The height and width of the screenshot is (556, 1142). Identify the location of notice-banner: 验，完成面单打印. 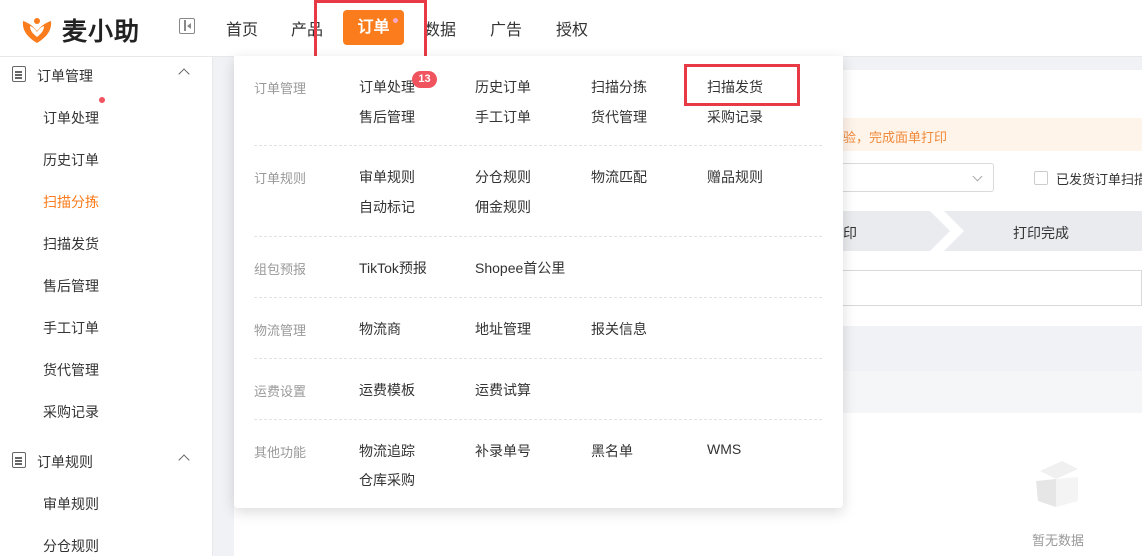
(991, 134).